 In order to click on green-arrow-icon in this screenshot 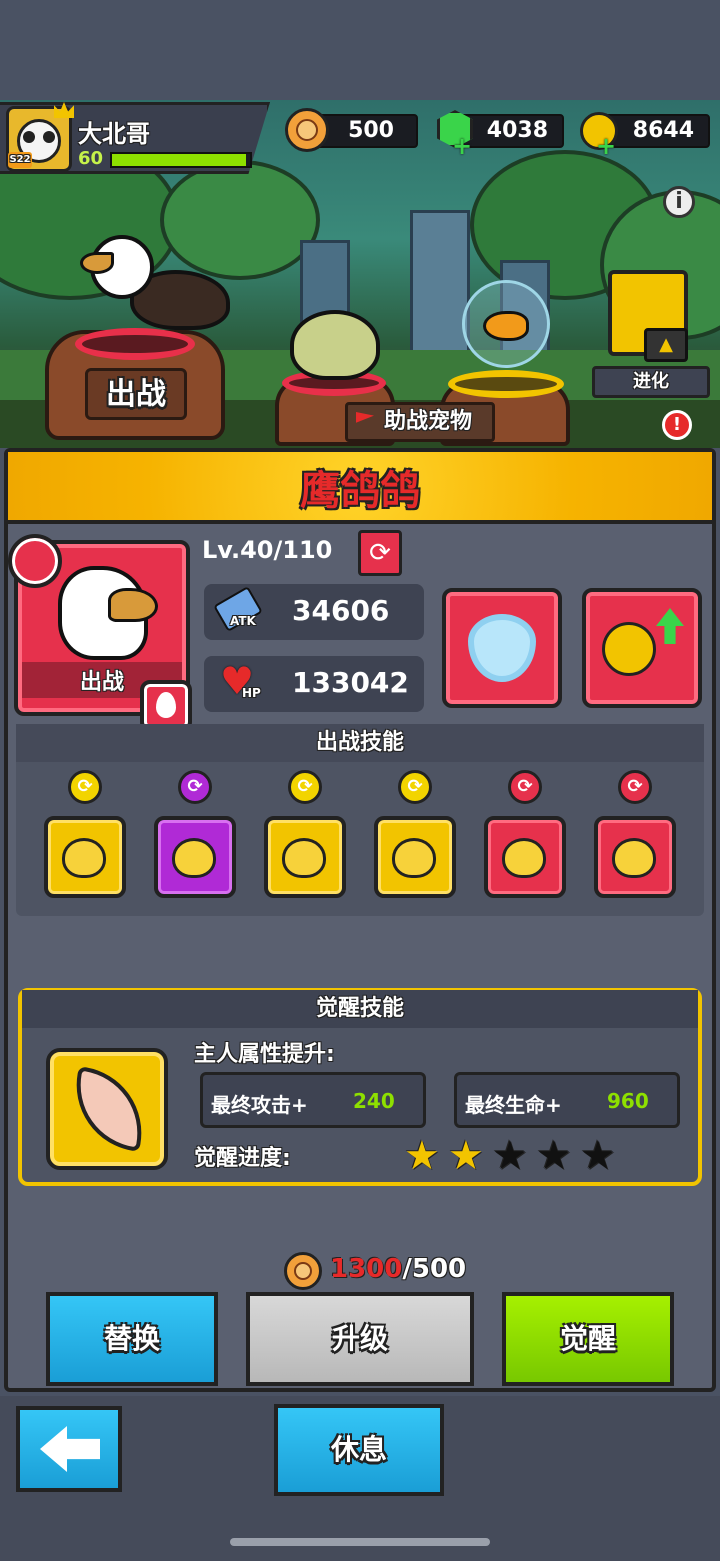, I will do `click(670, 626)`.